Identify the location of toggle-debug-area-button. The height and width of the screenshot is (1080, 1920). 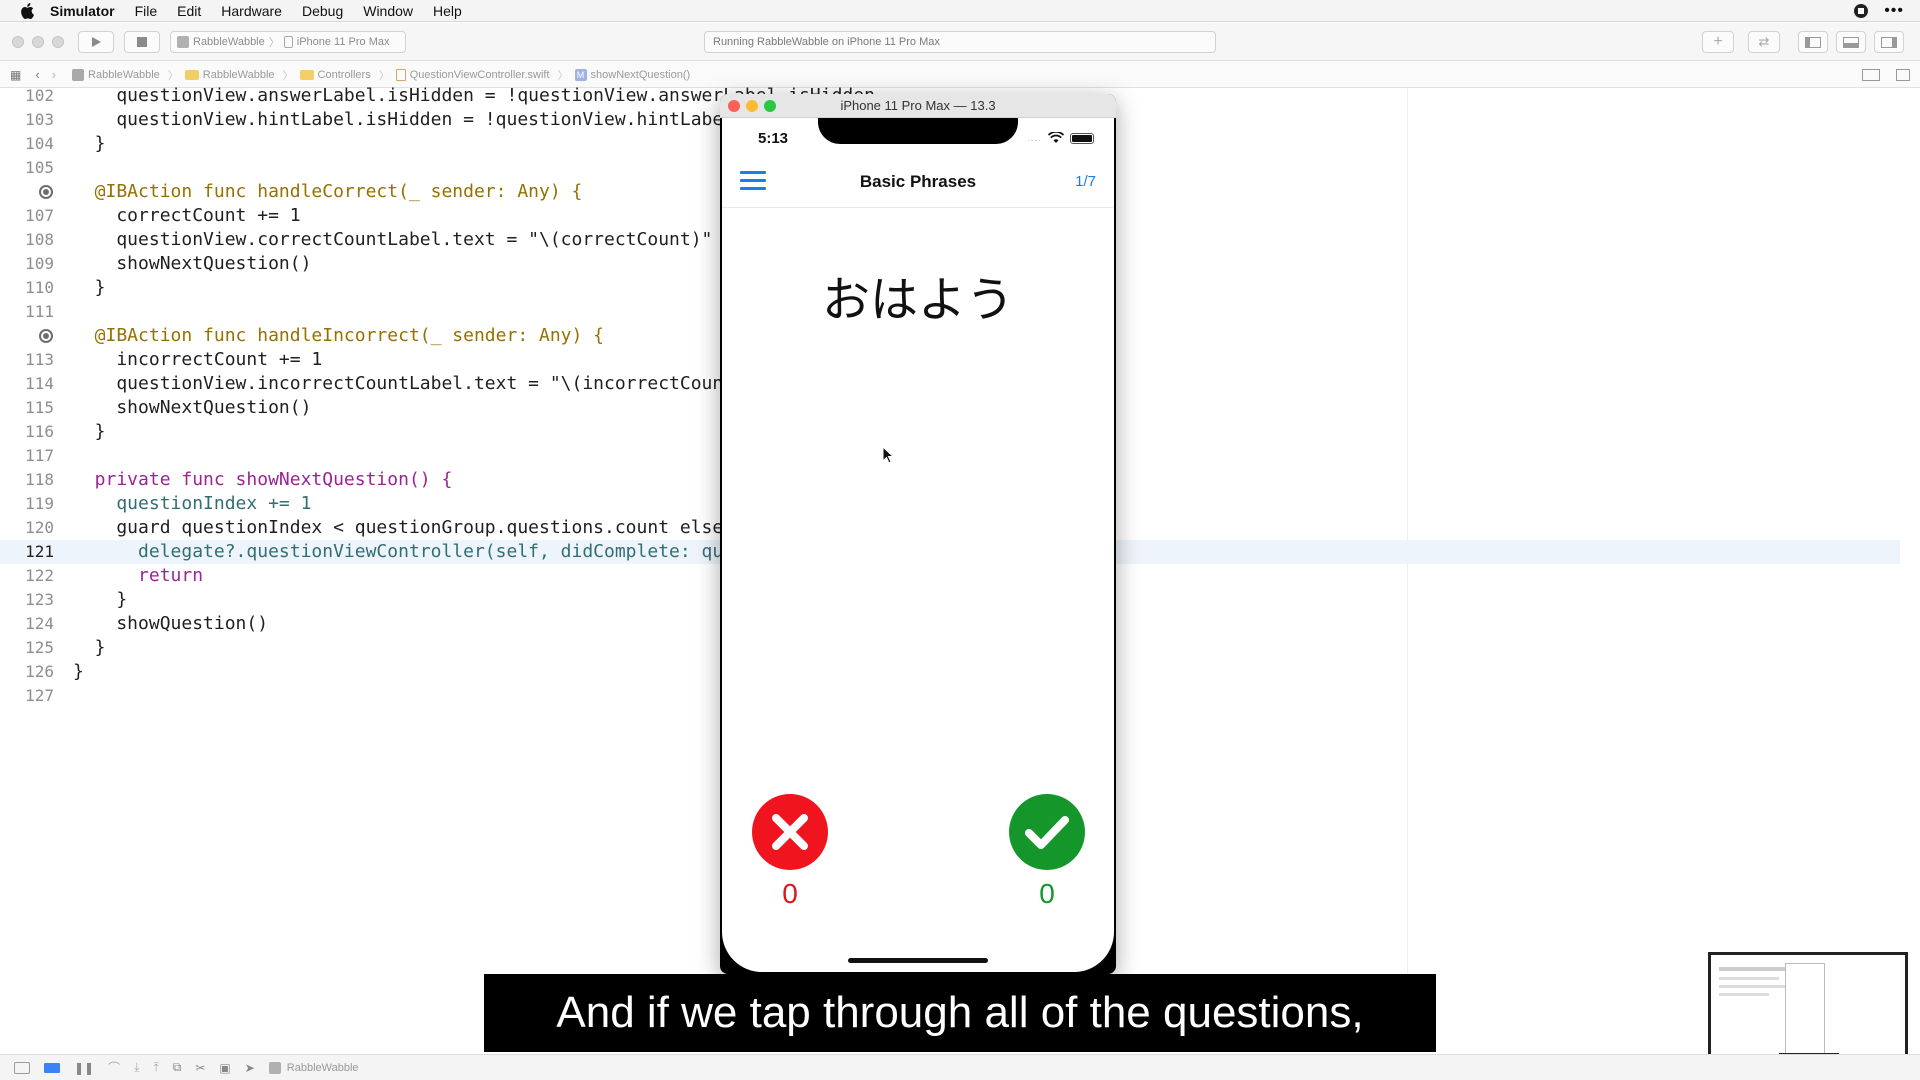
(1851, 42).